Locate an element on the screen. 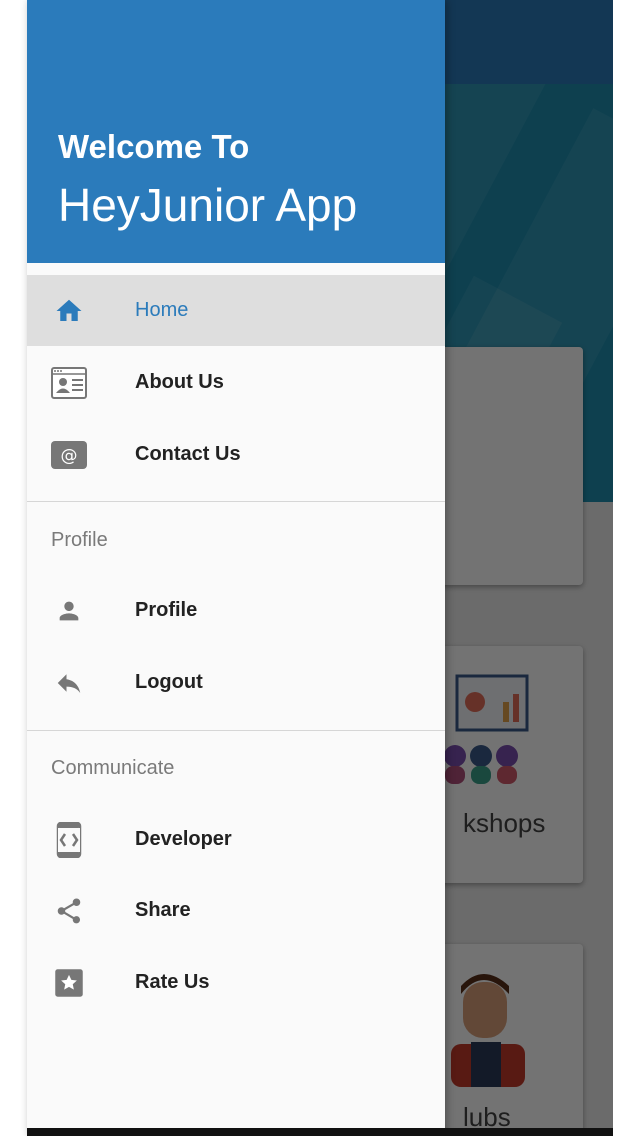 The image size is (640, 1136). home-icon is located at coordinates (69, 311).